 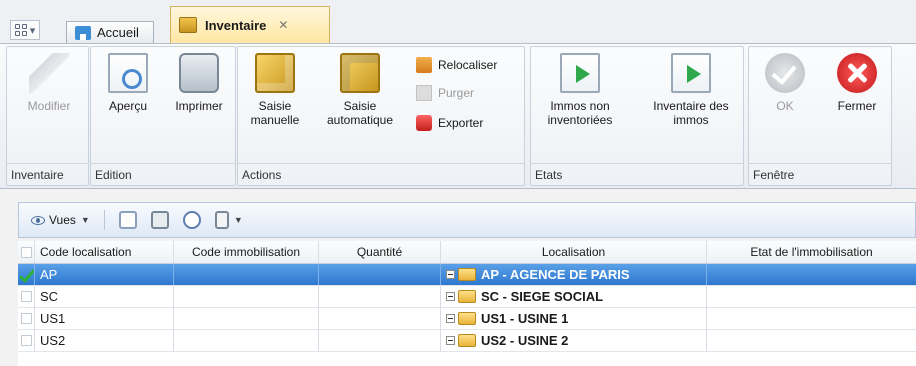 I want to click on ok-button: OK, so click(x=785, y=83).